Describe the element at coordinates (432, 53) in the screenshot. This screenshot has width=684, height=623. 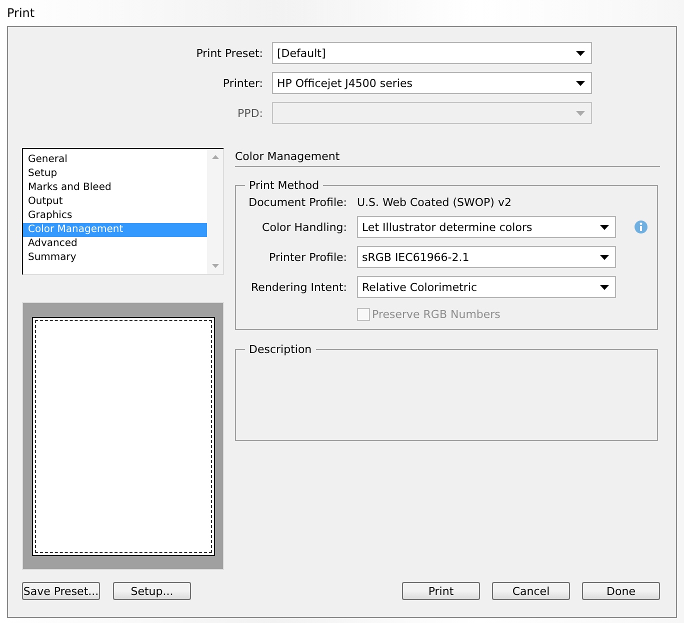
I see `dropdown: [Default]` at that location.